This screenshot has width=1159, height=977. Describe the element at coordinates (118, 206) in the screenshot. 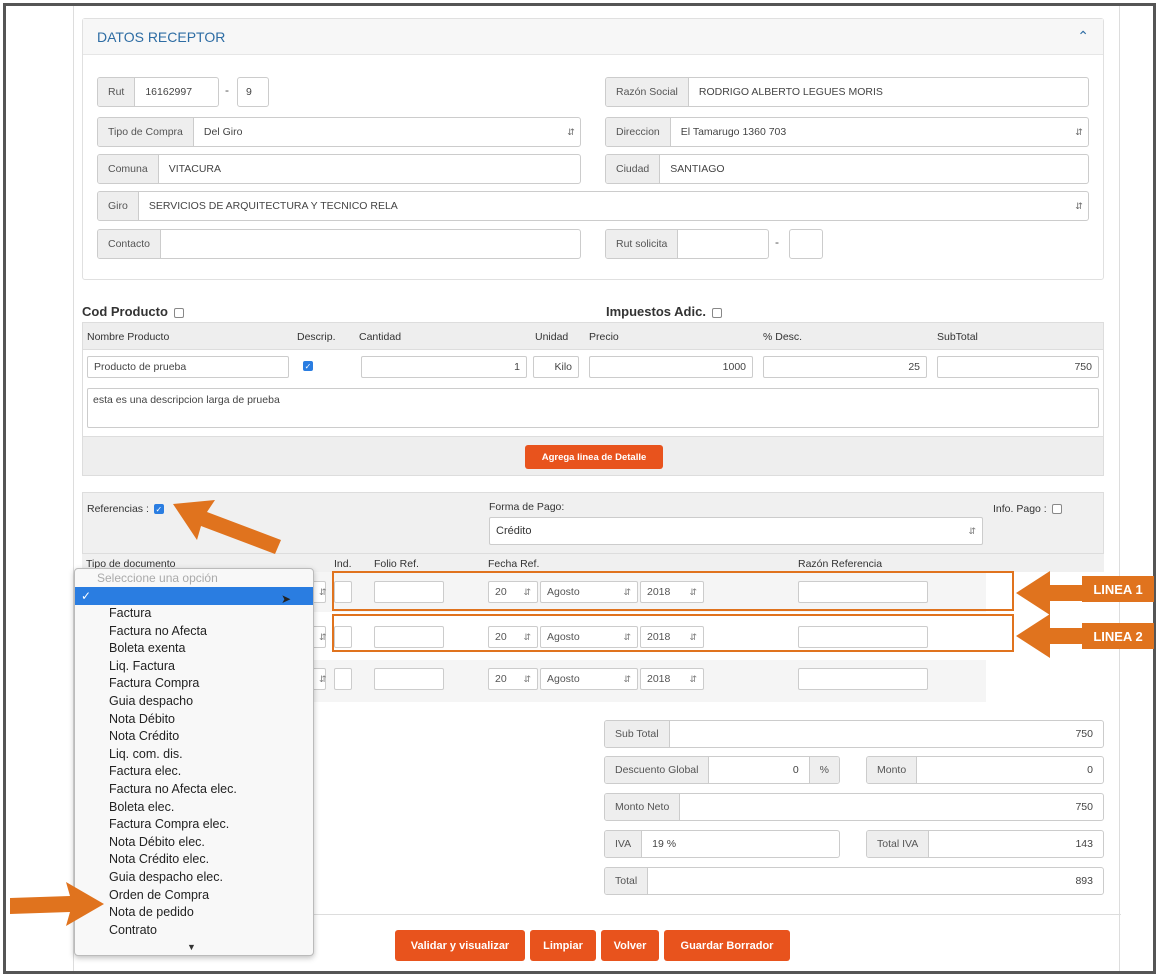

I see `giro-label: Giro` at that location.